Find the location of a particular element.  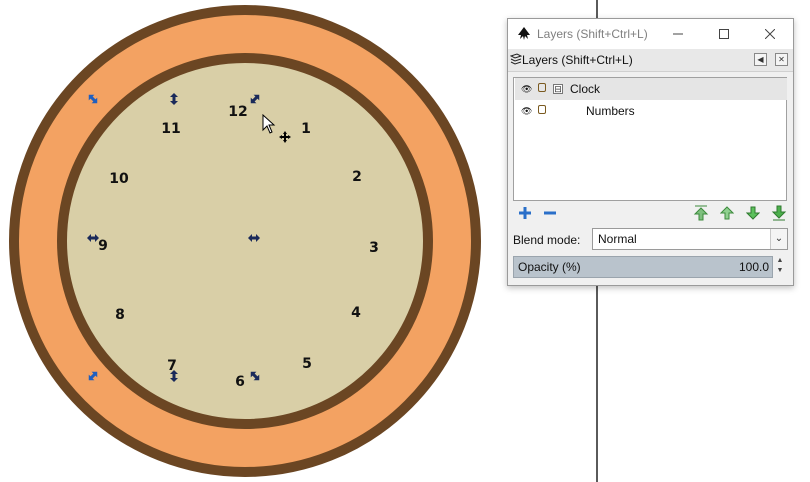

arrow-left-icon: ◀ is located at coordinates (760, 59).